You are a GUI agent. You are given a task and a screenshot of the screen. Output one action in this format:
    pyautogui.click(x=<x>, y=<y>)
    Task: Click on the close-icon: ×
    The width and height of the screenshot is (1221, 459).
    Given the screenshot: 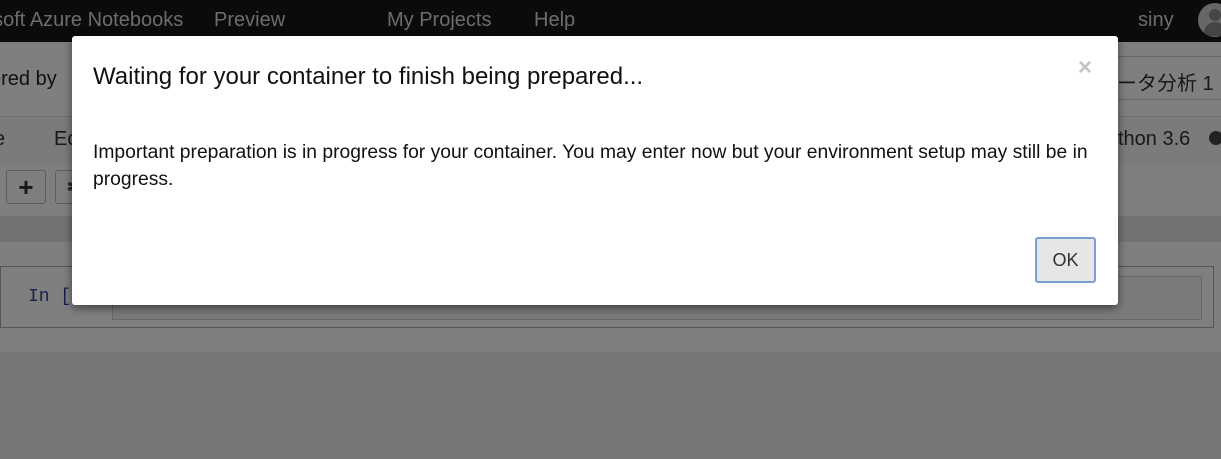 What is the action you would take?
    pyautogui.click(x=1085, y=68)
    